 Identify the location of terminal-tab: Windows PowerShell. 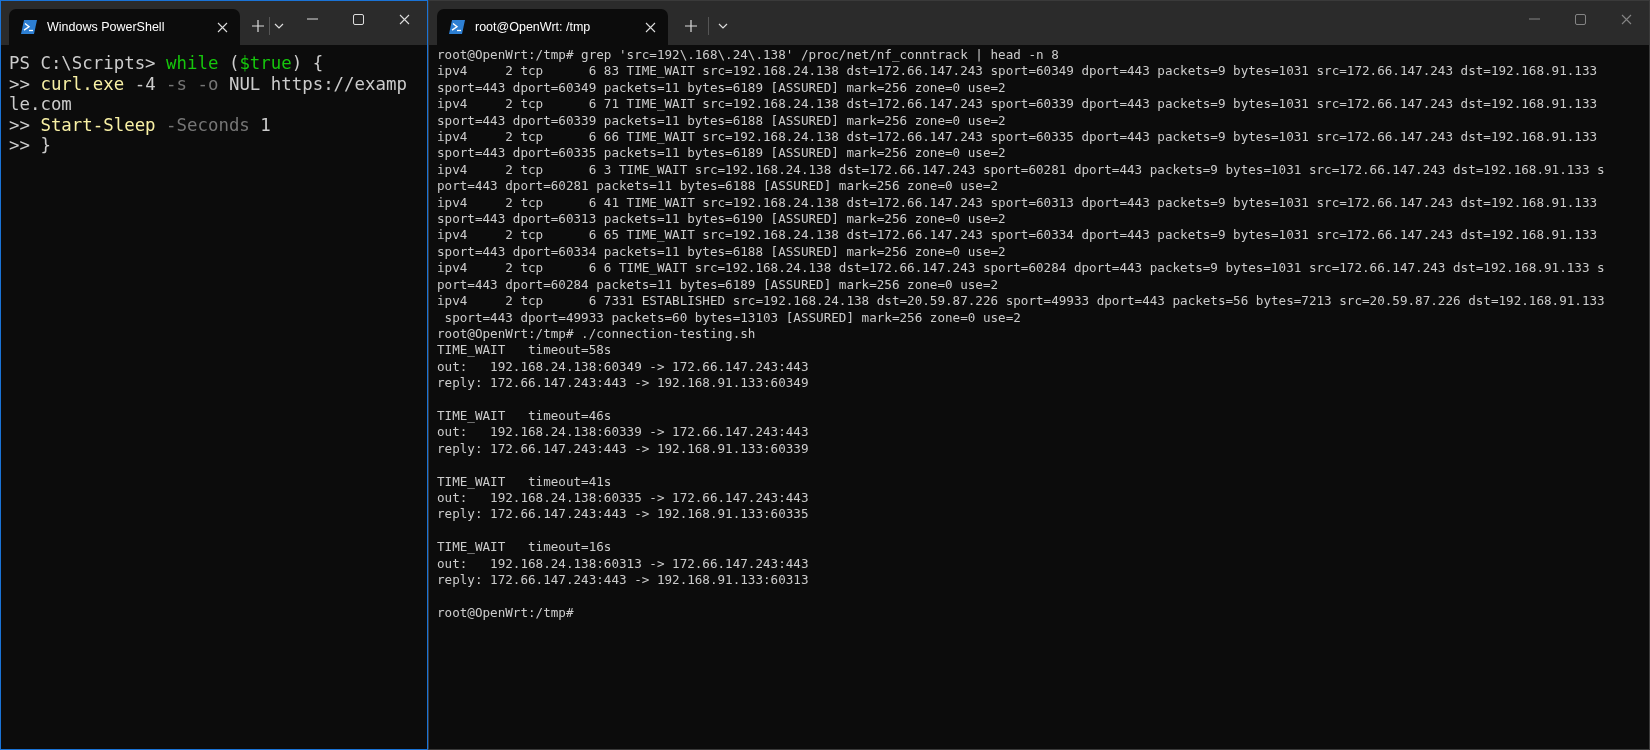
(124, 27).